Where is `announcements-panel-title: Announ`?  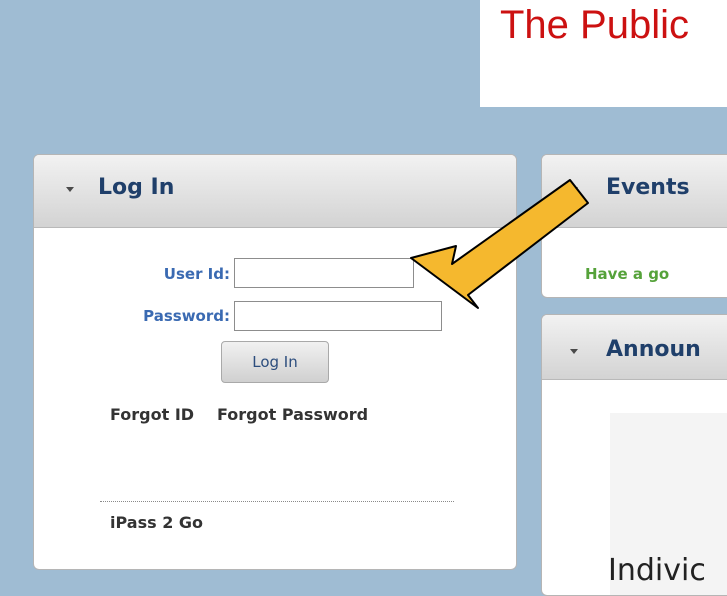 announcements-panel-title: Announ is located at coordinates (653, 349).